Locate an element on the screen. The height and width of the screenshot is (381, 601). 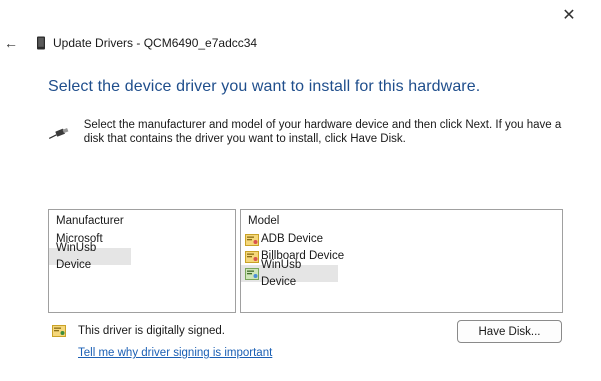
signature-status-text: This driver is digitally signed. is located at coordinates (152, 331).